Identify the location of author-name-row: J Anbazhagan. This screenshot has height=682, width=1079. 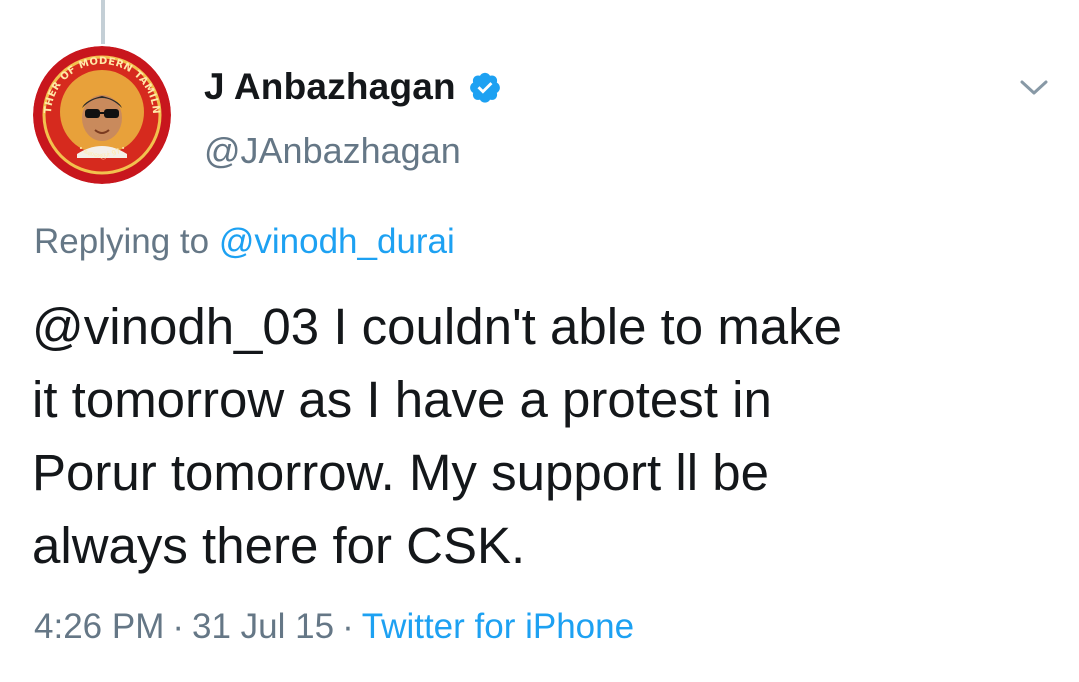
(353, 87).